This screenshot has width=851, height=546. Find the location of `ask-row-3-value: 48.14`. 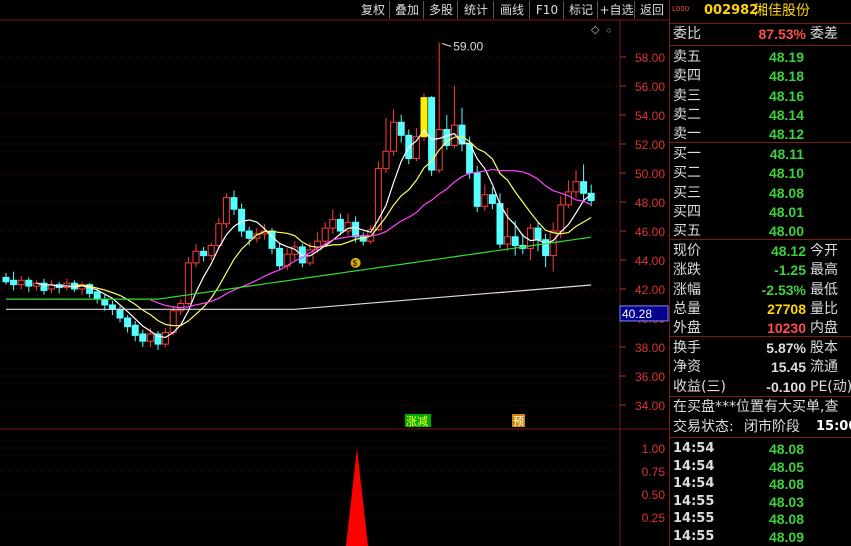

ask-row-3-value: 48.14 is located at coordinates (786, 114).